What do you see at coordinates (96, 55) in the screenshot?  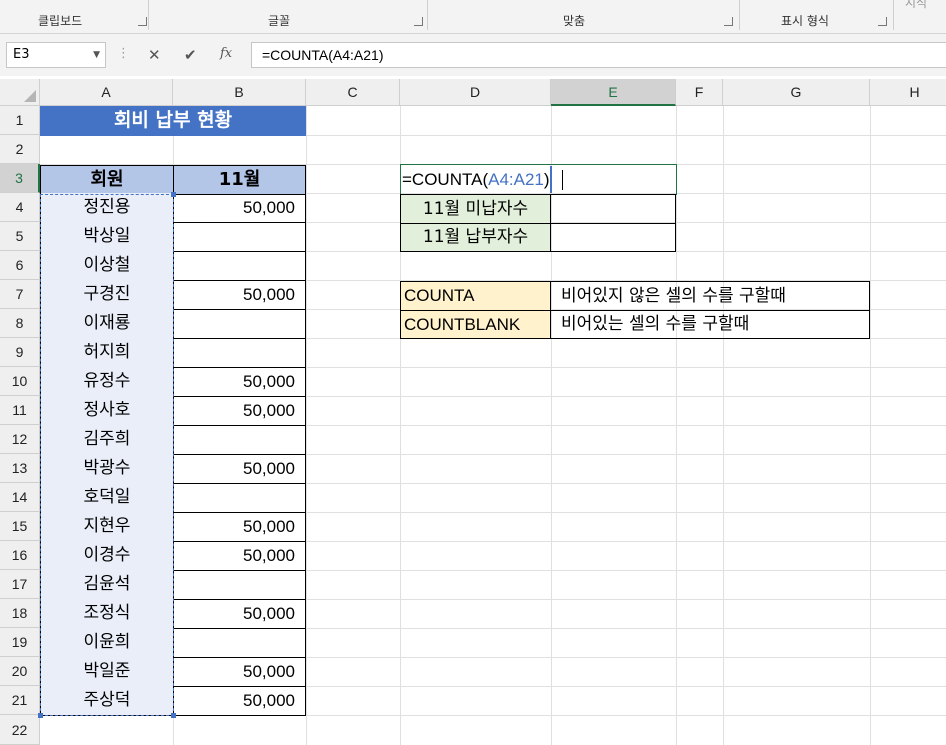 I see `chevron-down-icon: ▼` at bounding box center [96, 55].